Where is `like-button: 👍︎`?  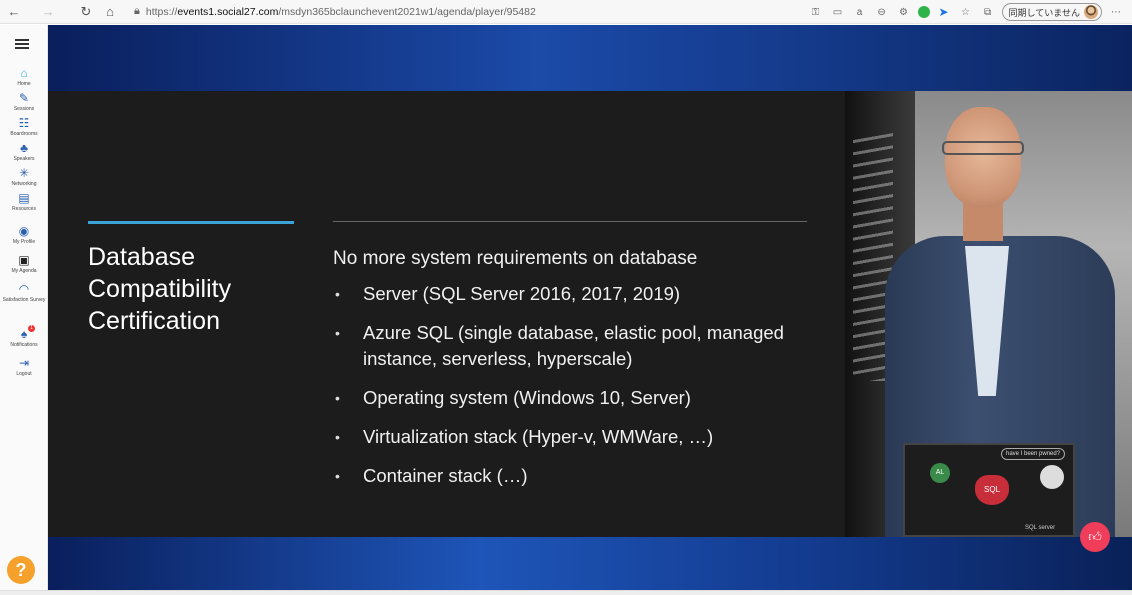
like-button: 👍︎ is located at coordinates (1095, 537).